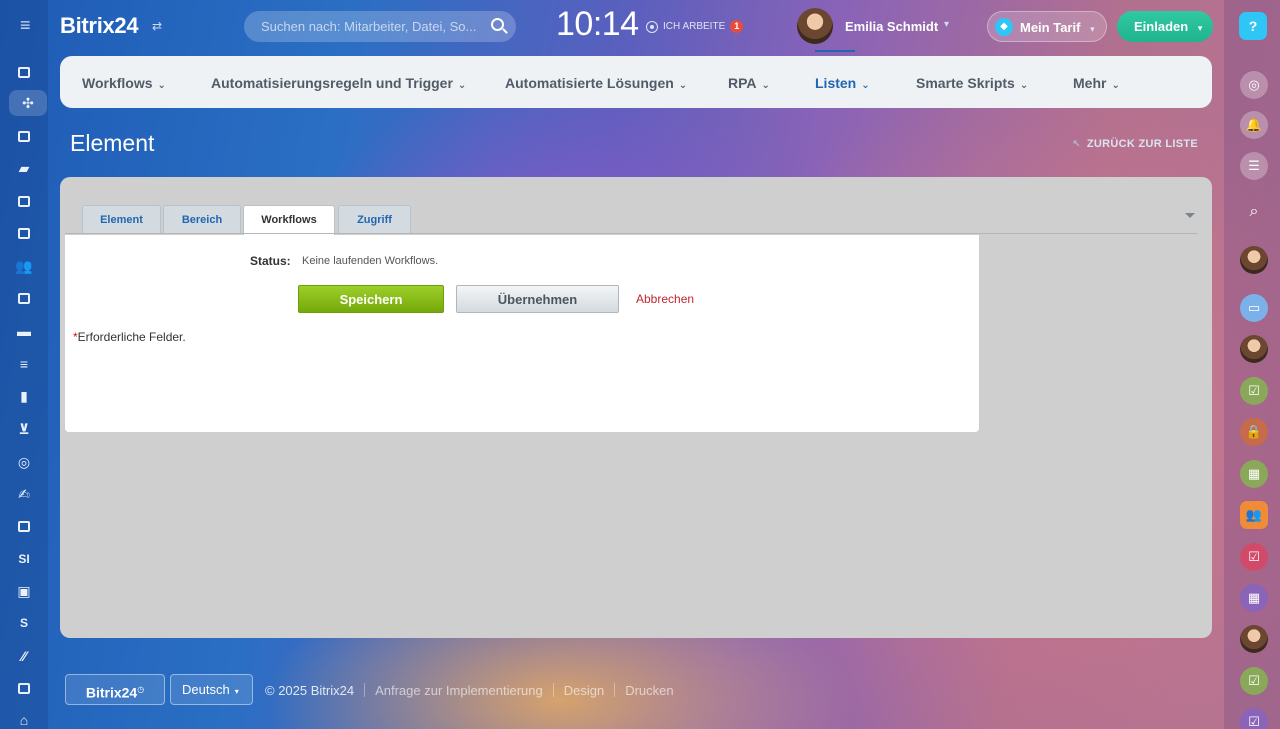 The image size is (1280, 729). I want to click on tab-workflows: Workflows, so click(289, 220).